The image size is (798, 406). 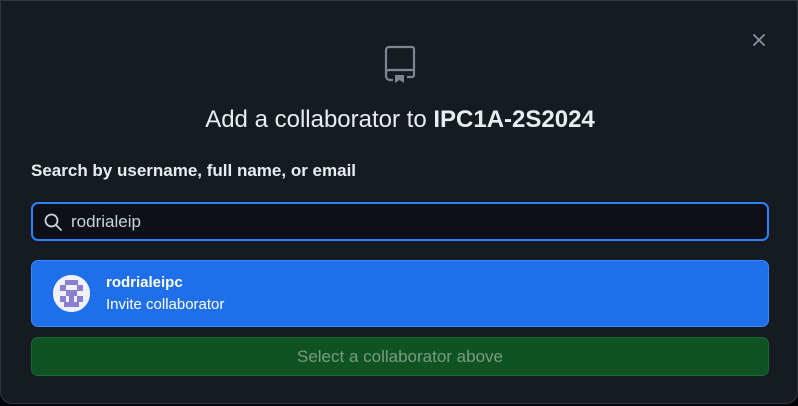 I want to click on close-icon, so click(x=759, y=40).